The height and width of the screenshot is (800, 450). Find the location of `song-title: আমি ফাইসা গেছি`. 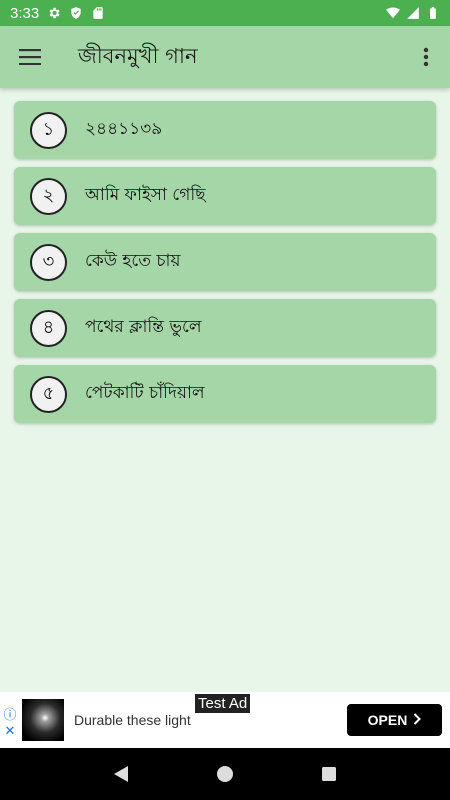

song-title: আমি ফাইসা গেছি is located at coordinates (145, 195).